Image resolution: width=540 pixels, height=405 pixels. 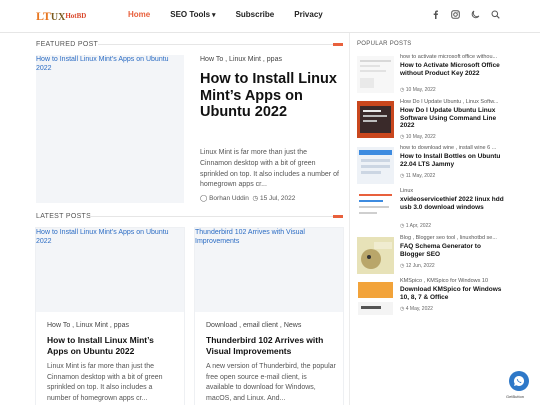 I want to click on featured-author: Borhan Uddin, so click(x=229, y=198).